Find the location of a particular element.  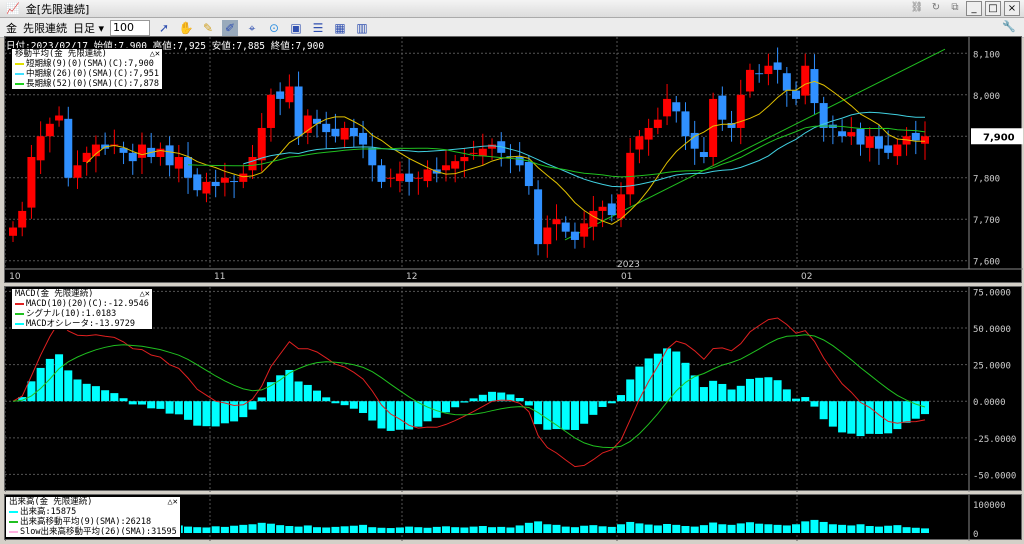

copy-icon: ⧉ is located at coordinates (955, 8).